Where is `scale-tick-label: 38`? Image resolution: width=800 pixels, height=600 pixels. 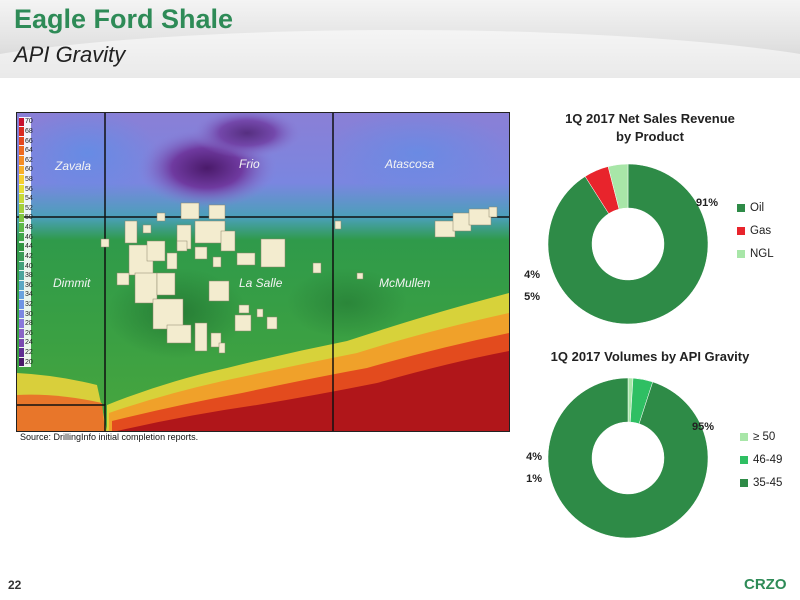
scale-tick-label: 38 is located at coordinates (29, 276).